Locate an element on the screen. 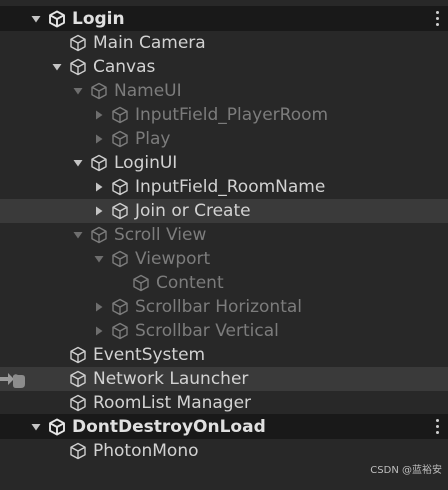 Image resolution: width=448 pixels, height=490 pixels. item-label: NameUI is located at coordinates (148, 91).